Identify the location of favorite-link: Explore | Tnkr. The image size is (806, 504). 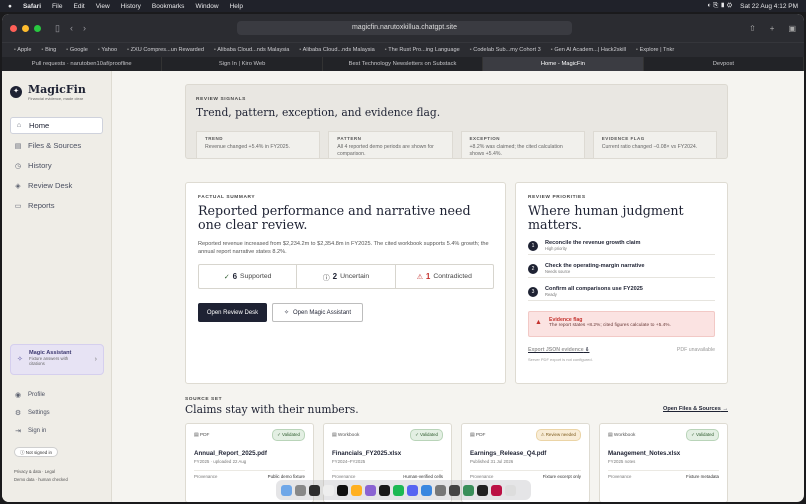
(655, 50).